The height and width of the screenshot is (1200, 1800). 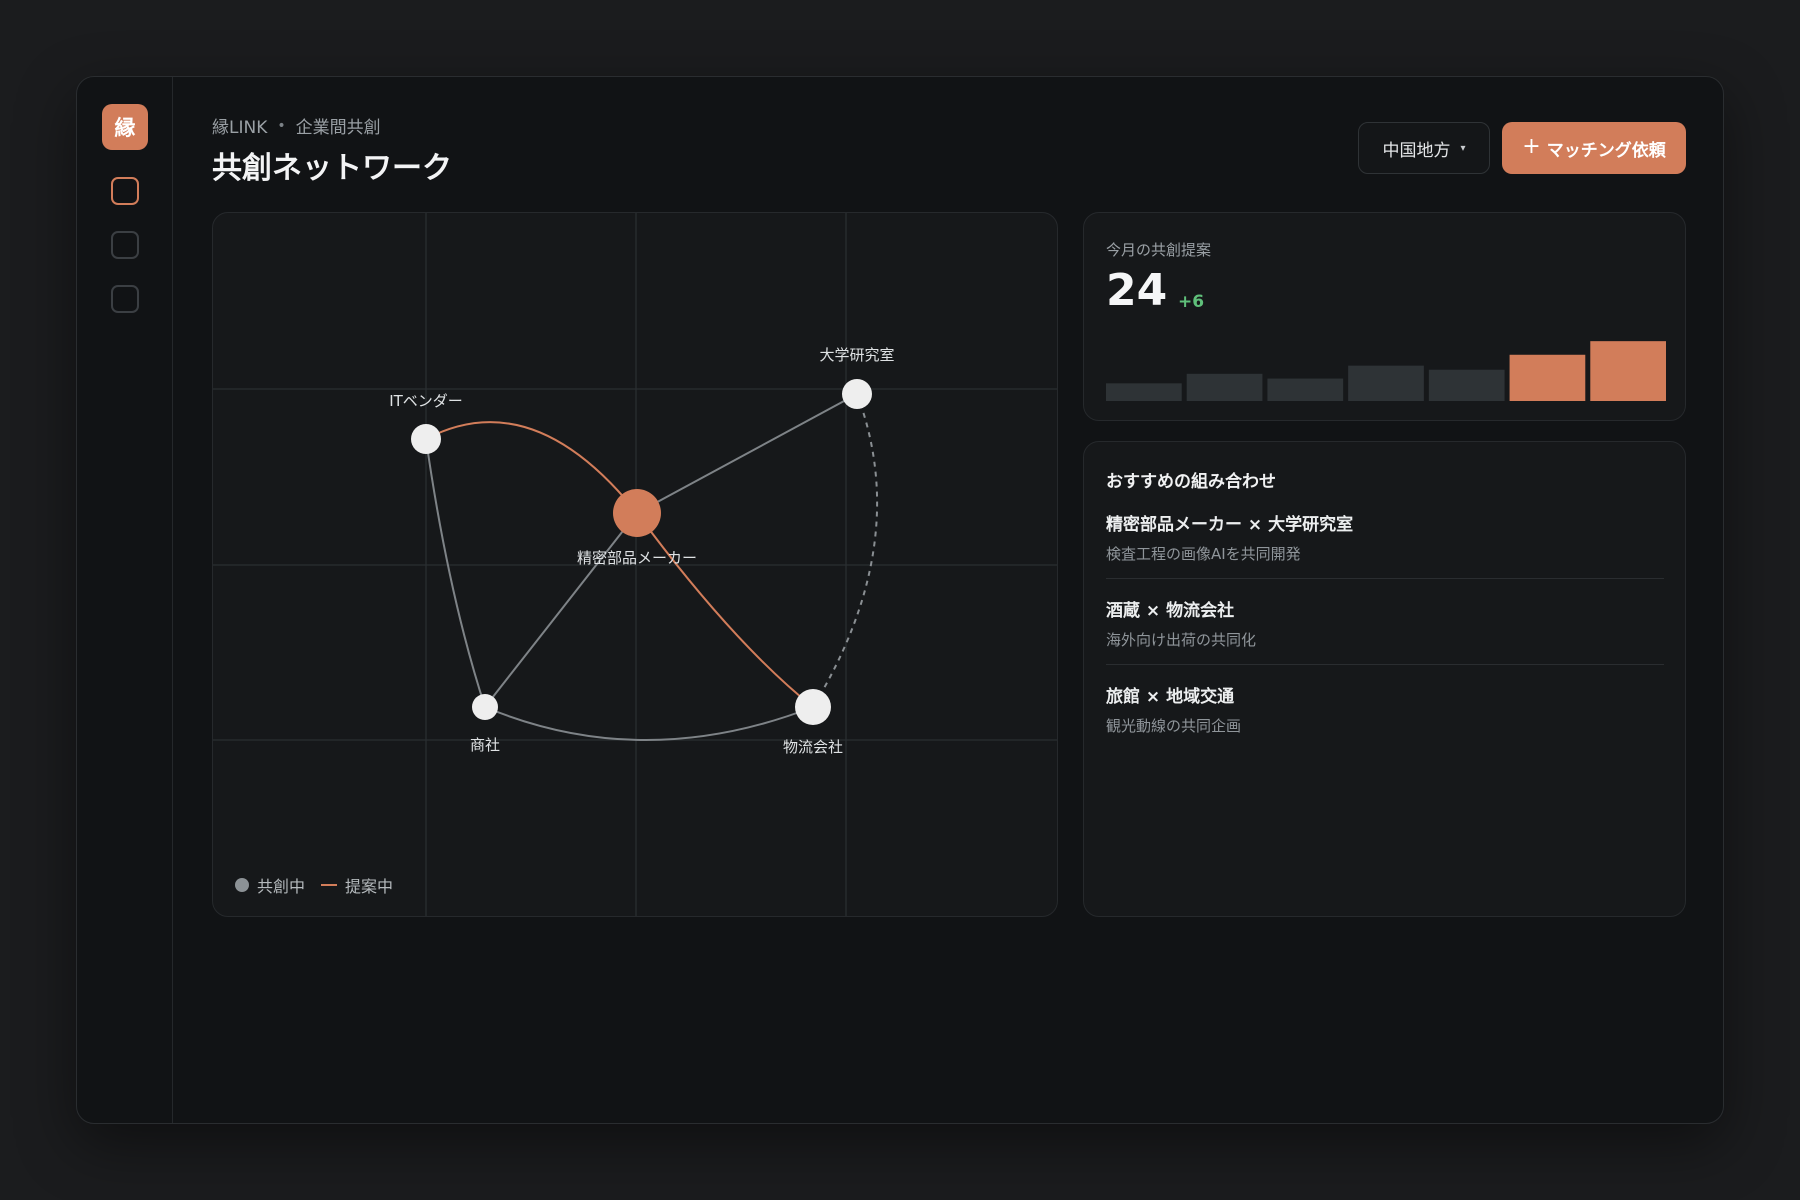 I want to click on proposals-delta: +6, so click(x=1191, y=302).